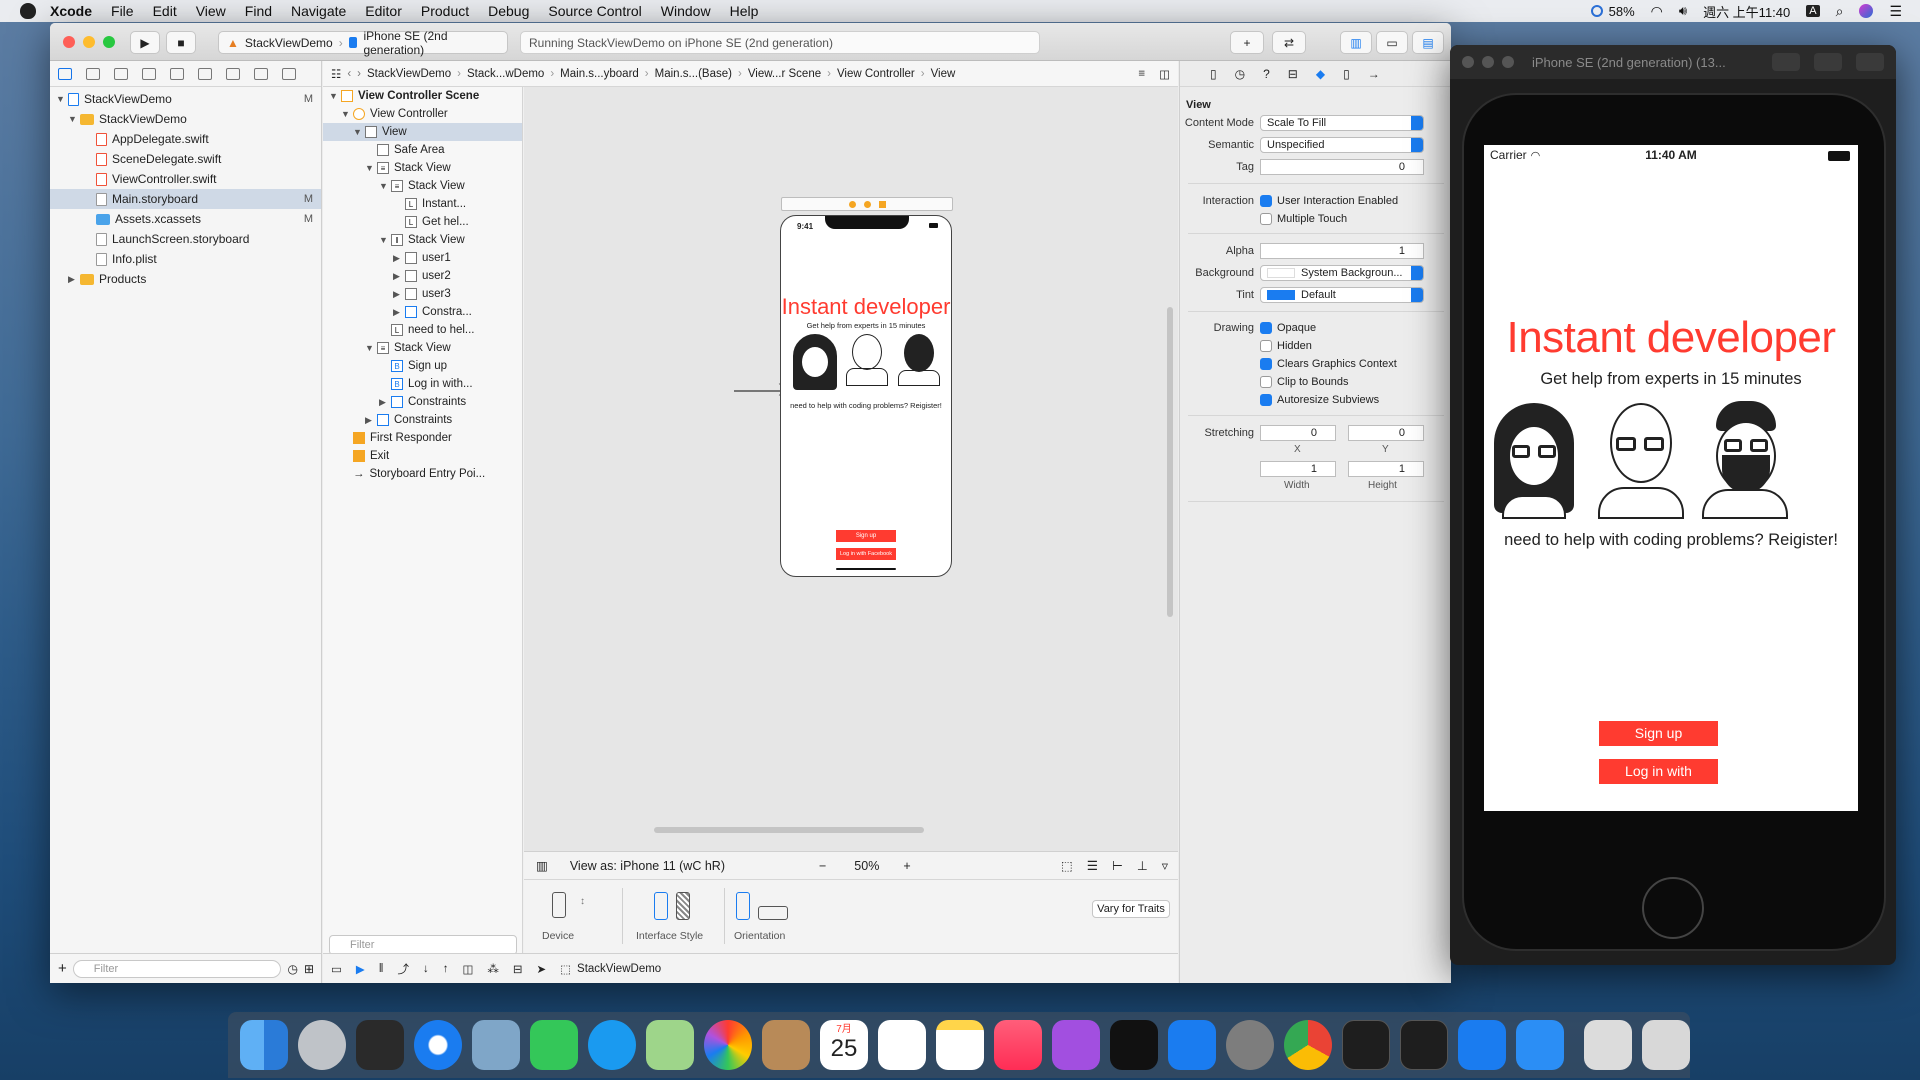 The height and width of the screenshot is (1080, 1920). Describe the element at coordinates (438, 1045) in the screenshot. I see `safari-icon` at that location.